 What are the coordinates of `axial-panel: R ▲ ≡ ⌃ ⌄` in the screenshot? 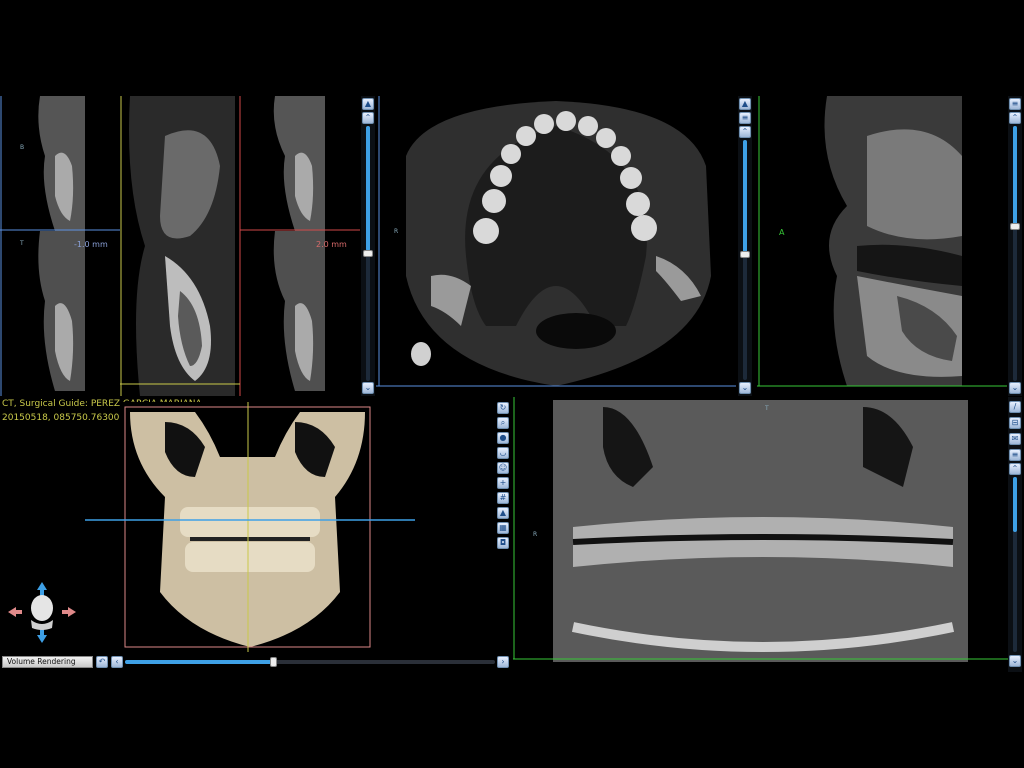 It's located at (566, 246).